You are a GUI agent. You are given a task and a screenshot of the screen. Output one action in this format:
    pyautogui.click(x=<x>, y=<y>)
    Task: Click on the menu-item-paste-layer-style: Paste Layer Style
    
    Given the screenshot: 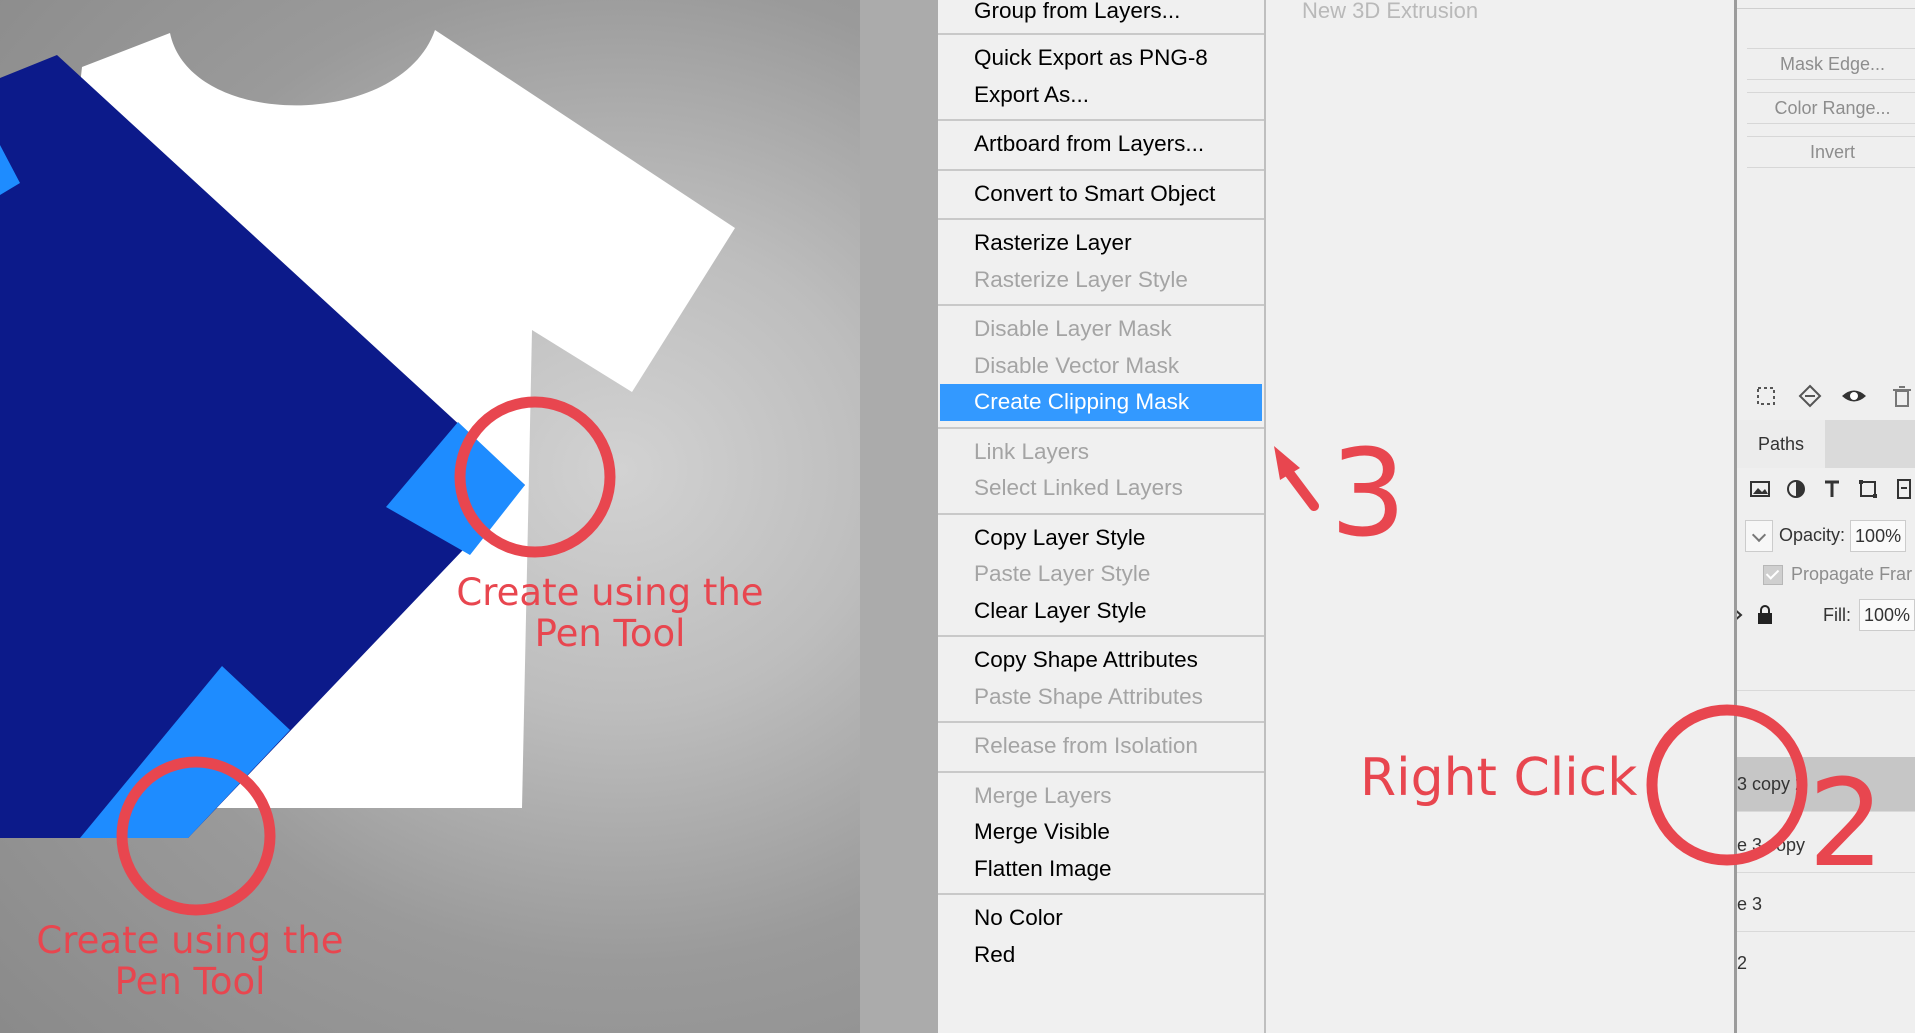 What is the action you would take?
    pyautogui.click(x=1062, y=573)
    